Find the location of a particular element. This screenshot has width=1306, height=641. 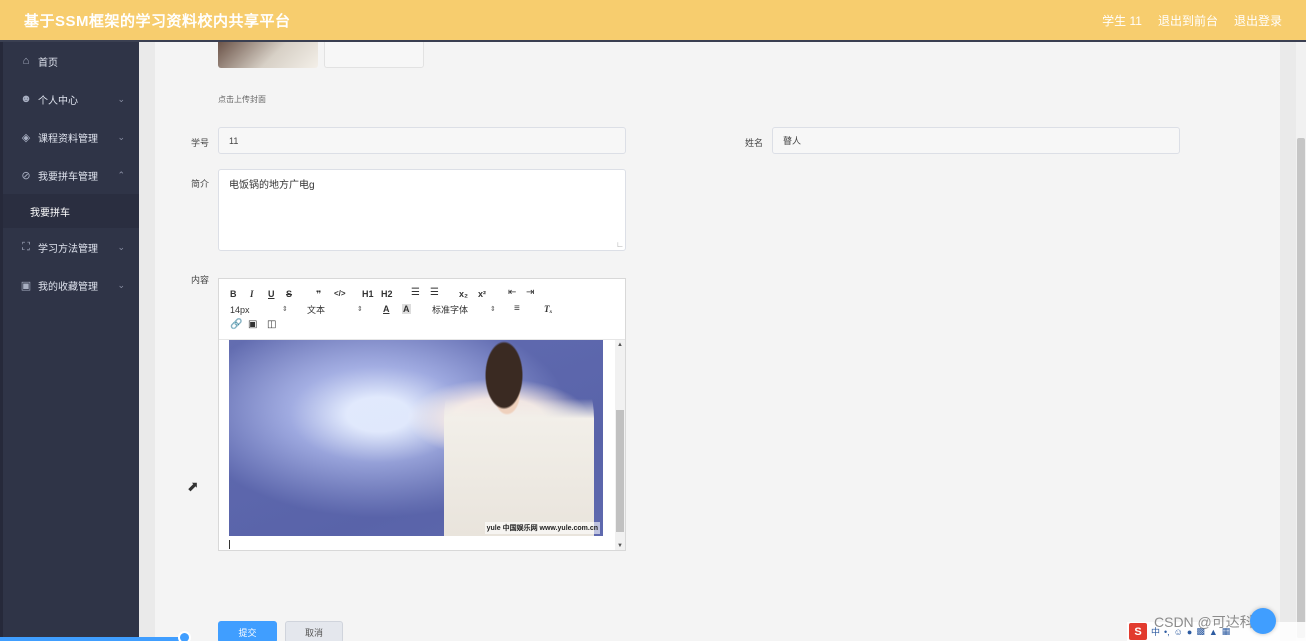

bold-button: B is located at coordinates (233, 294).